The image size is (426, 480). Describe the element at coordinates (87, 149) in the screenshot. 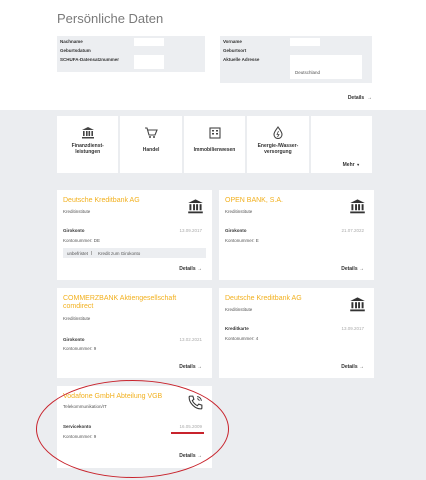

I see `category-label: Finanzdienst- leistungen` at that location.